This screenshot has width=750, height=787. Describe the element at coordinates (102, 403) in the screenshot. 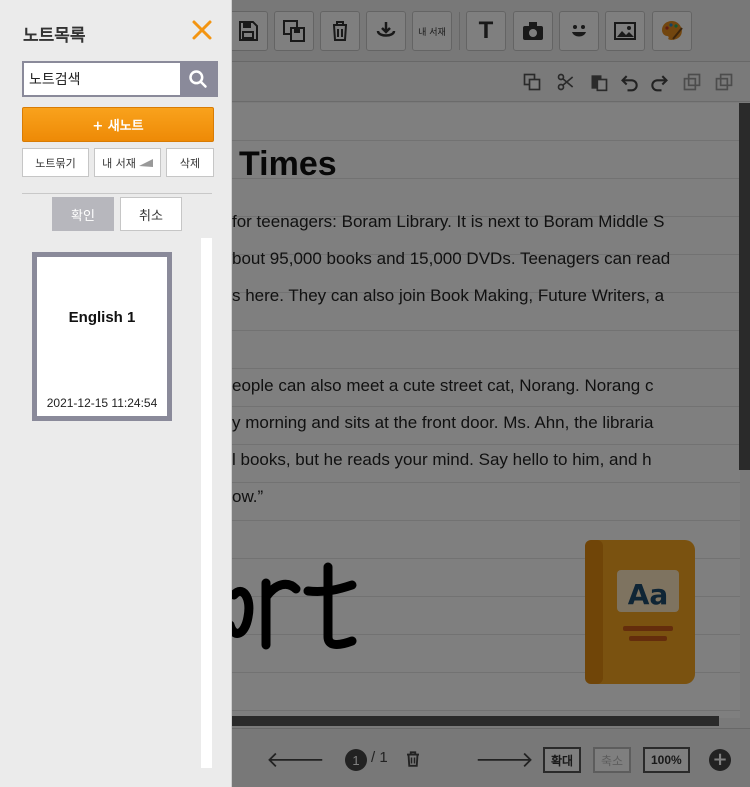

I see `note-date: 2021-12-15 11:24:54` at that location.